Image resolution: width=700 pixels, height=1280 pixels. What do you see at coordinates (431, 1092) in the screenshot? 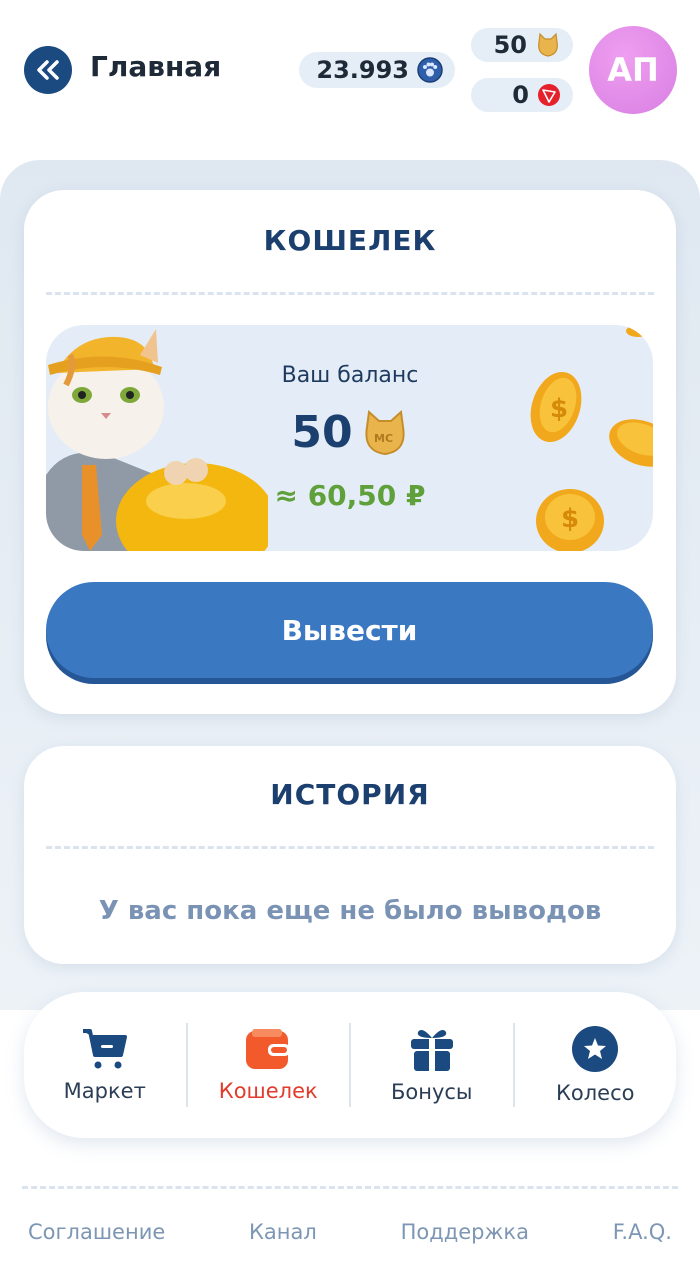
I see `nav-label: Бонусы` at bounding box center [431, 1092].